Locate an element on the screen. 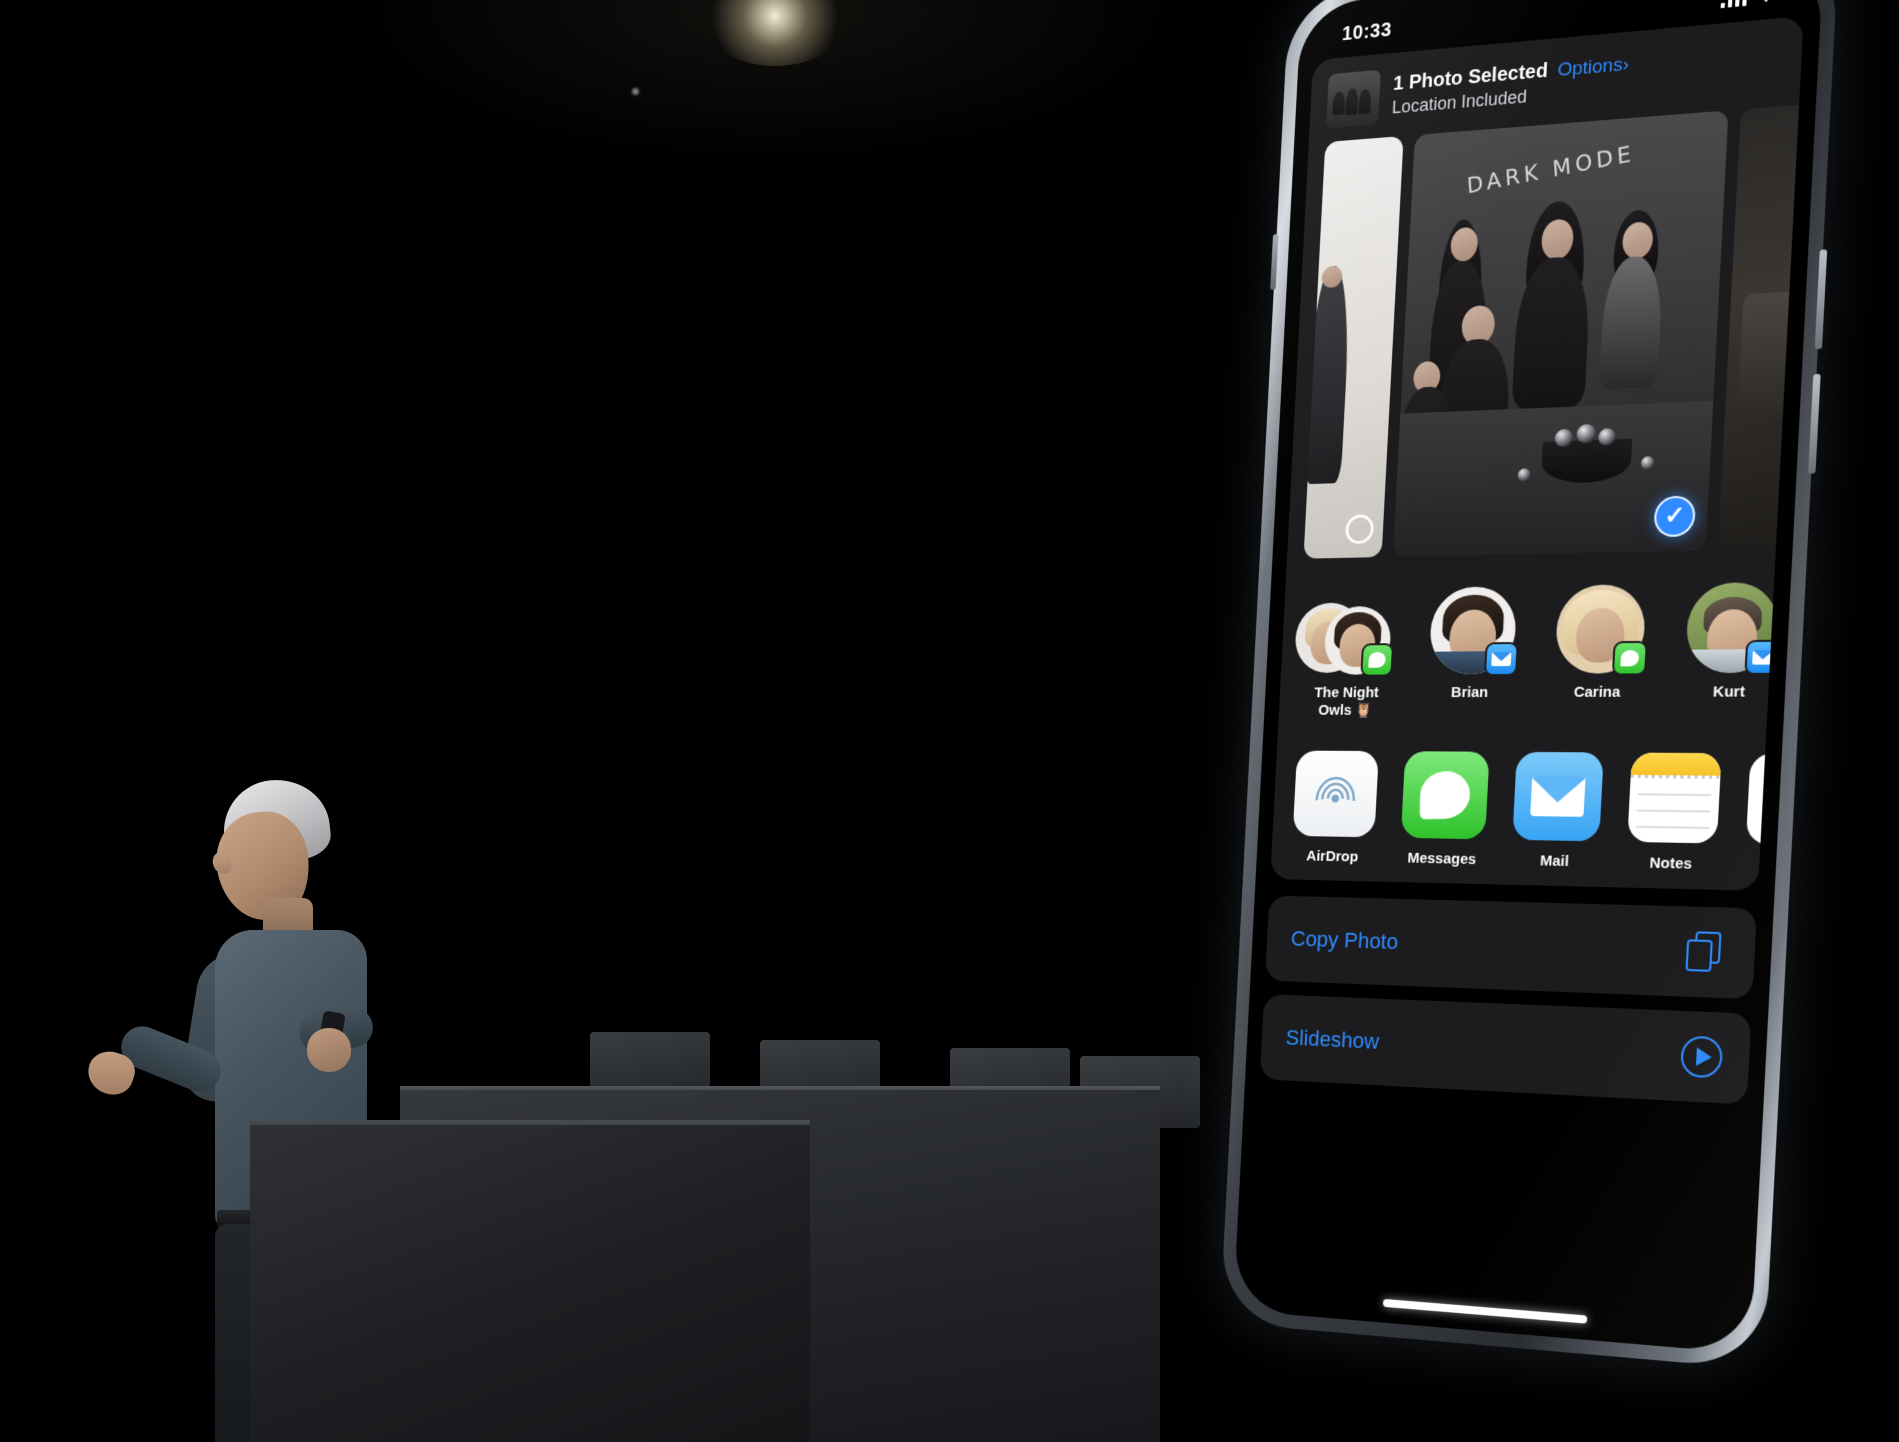 The width and height of the screenshot is (1899, 1442). contacts-row: The Night Owls 🦉 Brian Carina Kurt is located at coordinates (1529, 649).